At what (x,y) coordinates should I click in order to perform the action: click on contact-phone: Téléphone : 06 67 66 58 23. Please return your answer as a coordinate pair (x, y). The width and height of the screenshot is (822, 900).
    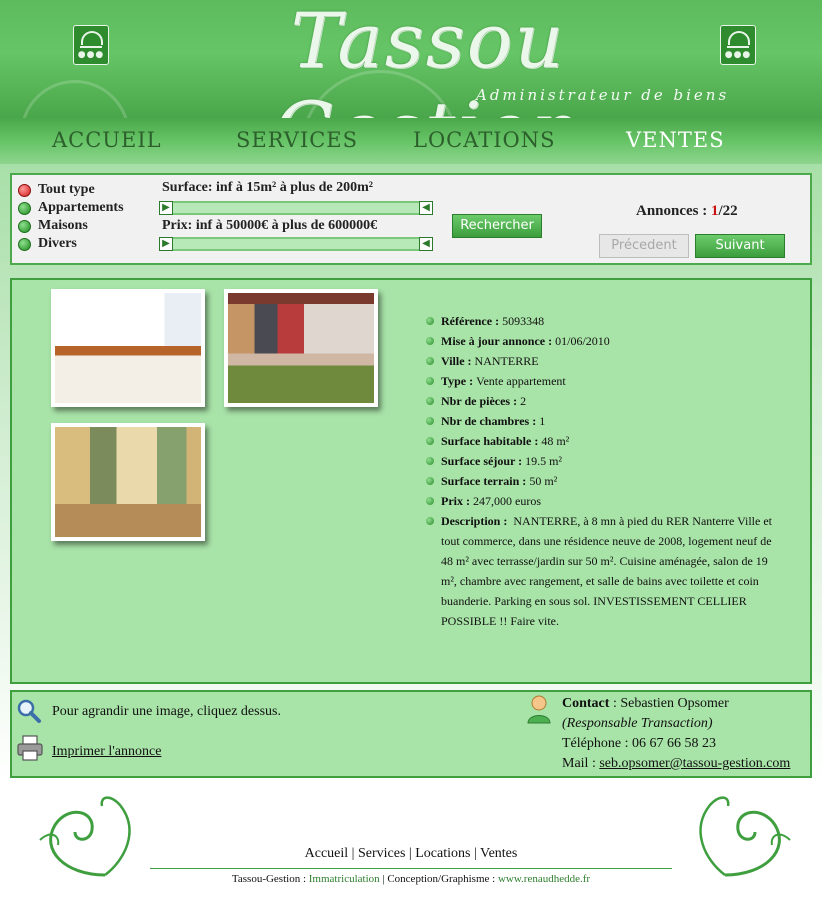
    Looking at the image, I should click on (639, 743).